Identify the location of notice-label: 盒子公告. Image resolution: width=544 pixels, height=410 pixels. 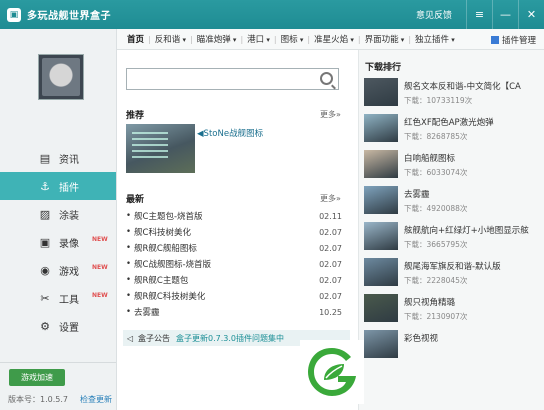
(154, 338).